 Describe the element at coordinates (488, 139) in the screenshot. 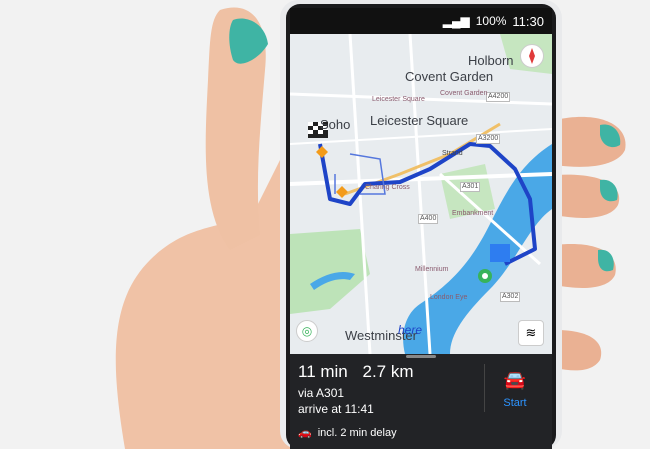

I see `road-label-a3200: A3200` at that location.